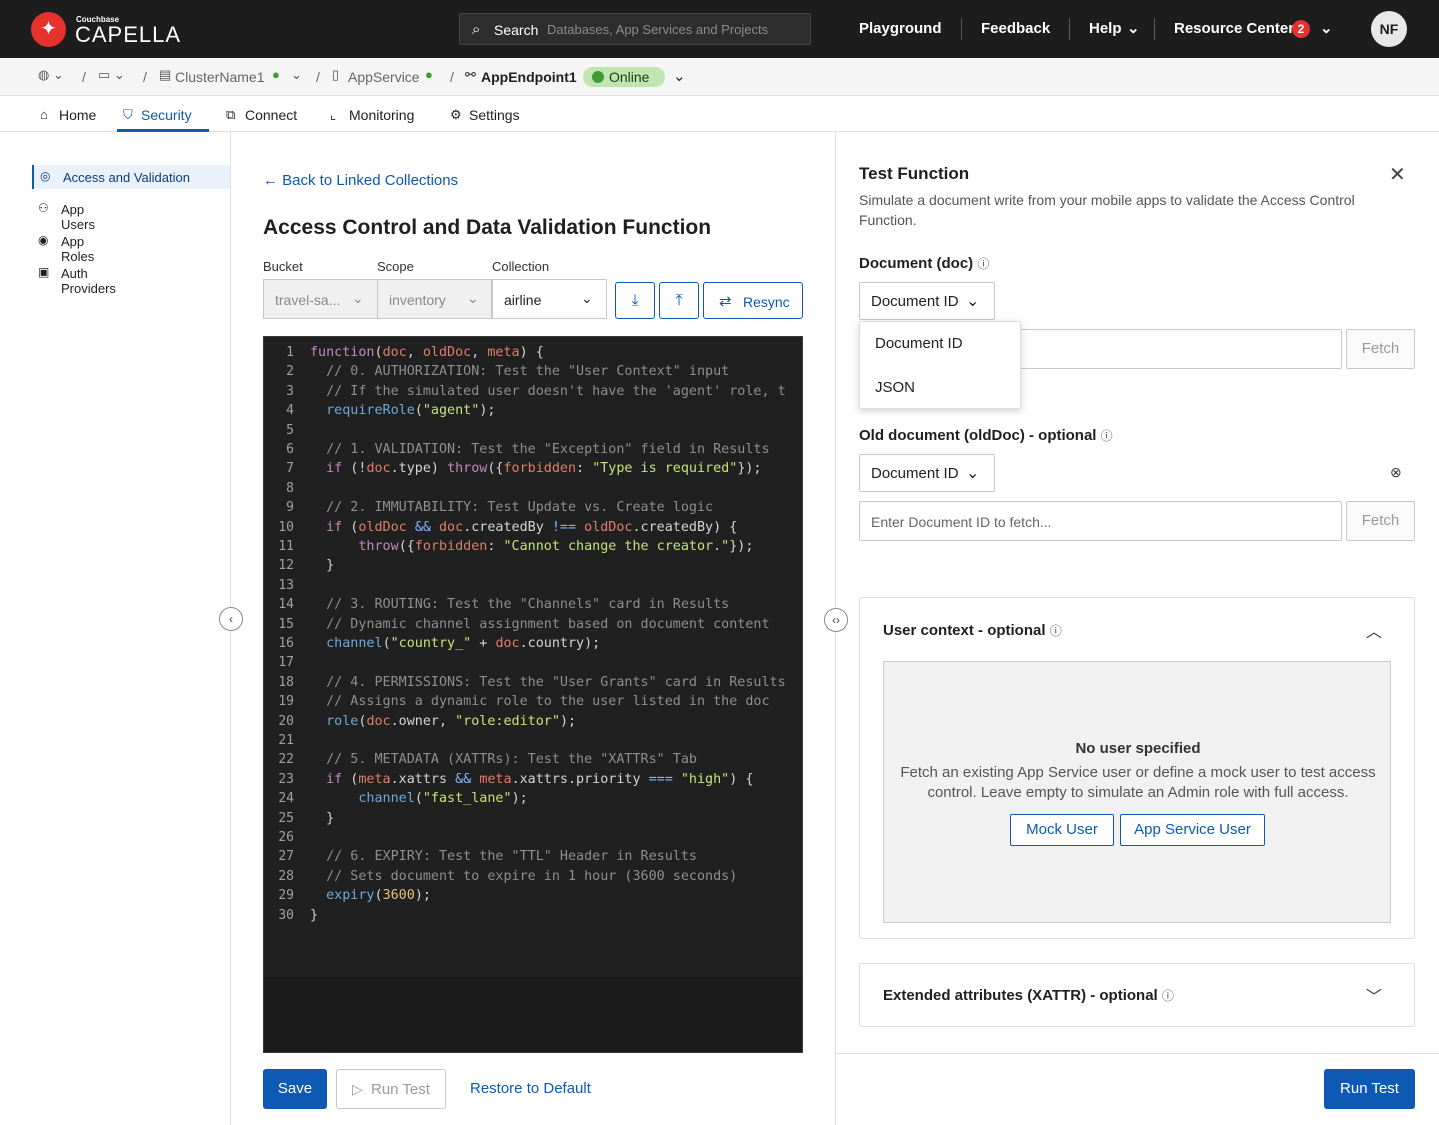 The image size is (1439, 1125). Describe the element at coordinates (1062, 830) in the screenshot. I see `mock-user-button: Mock User` at that location.